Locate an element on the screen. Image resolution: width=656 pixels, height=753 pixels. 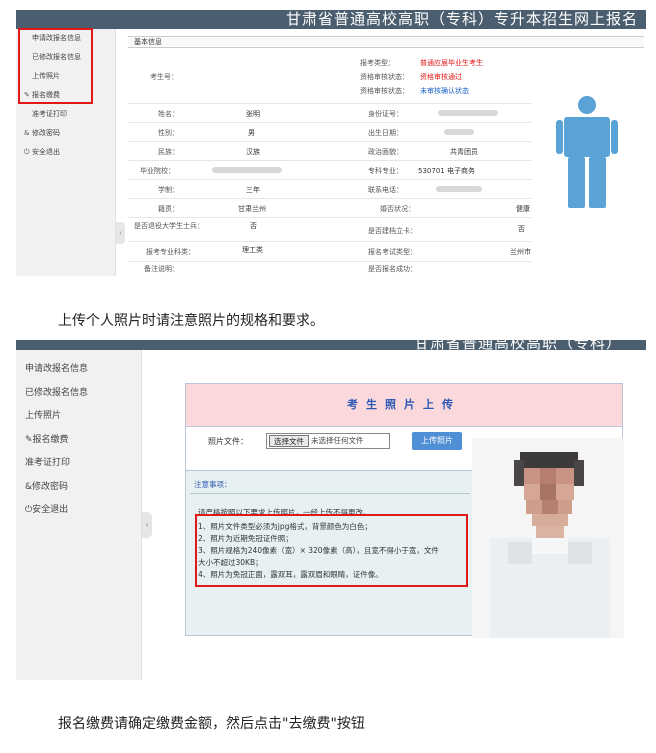
table-row: 姓名： 张明 身份证号： is located at coordinates (330, 113).